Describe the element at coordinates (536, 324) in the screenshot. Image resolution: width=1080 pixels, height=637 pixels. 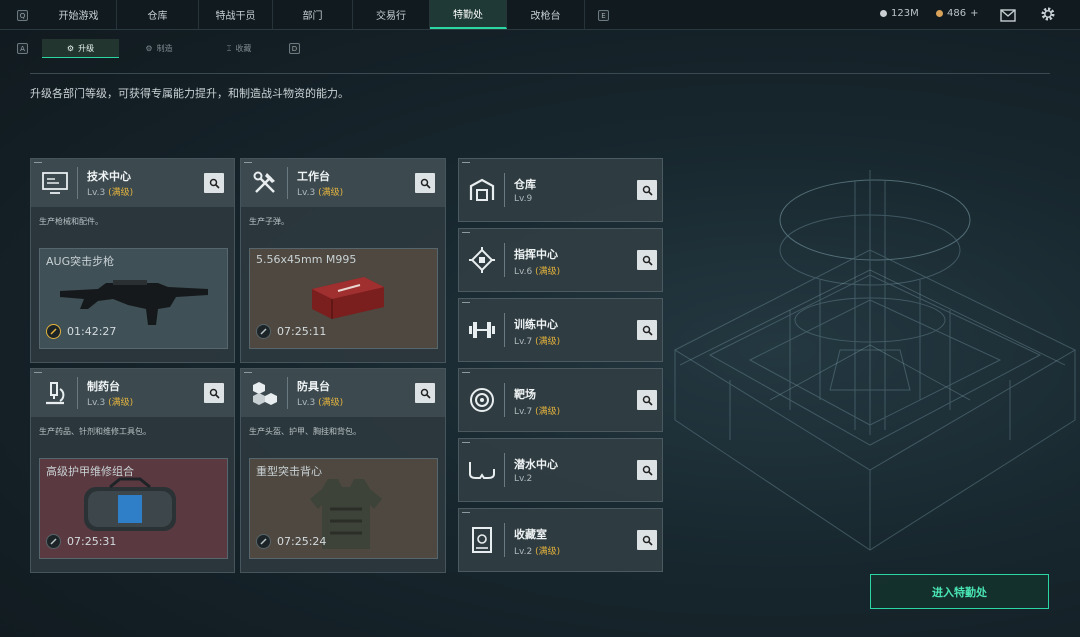
I see `card-title: 训练中心` at that location.